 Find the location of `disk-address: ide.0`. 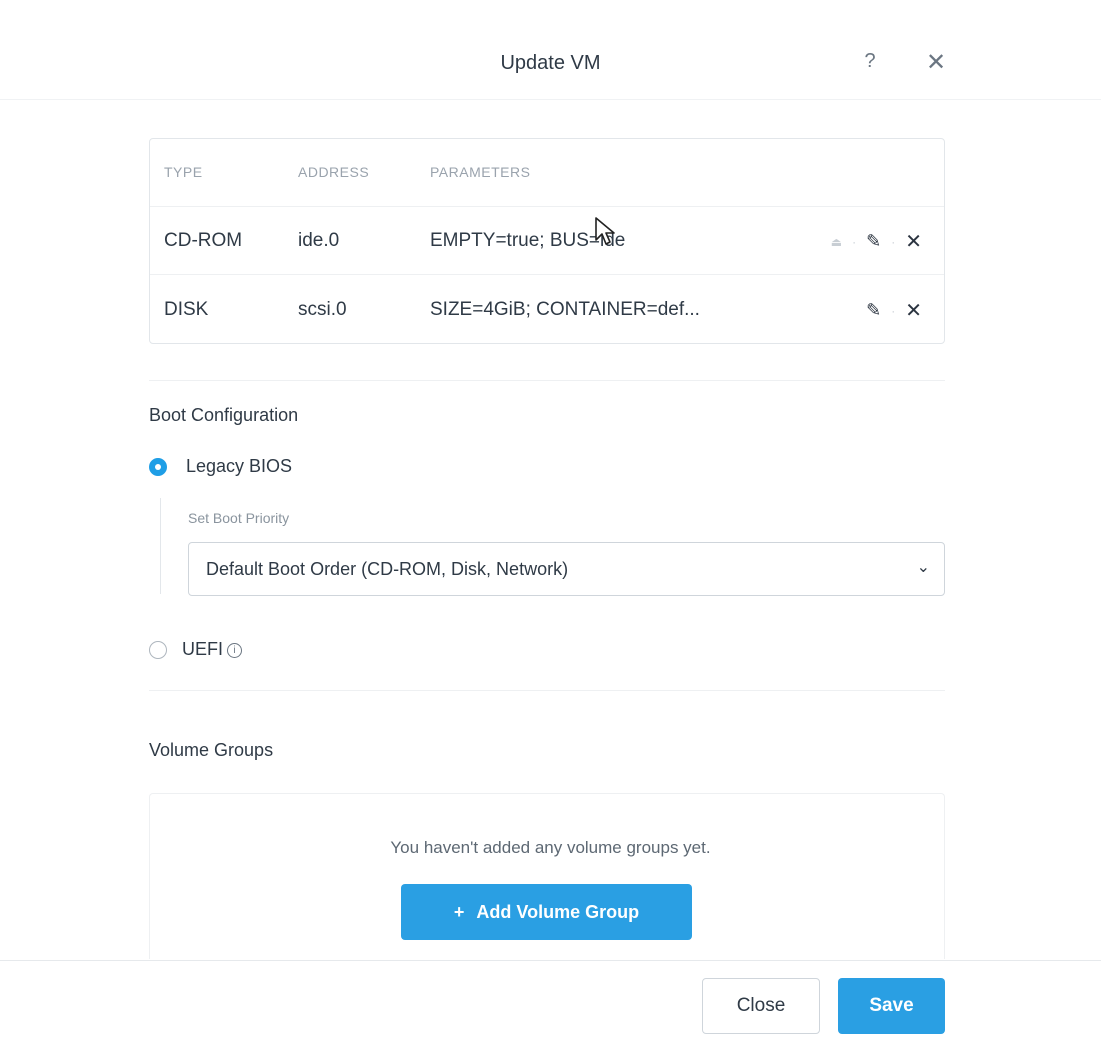

disk-address: ide.0 is located at coordinates (319, 240).